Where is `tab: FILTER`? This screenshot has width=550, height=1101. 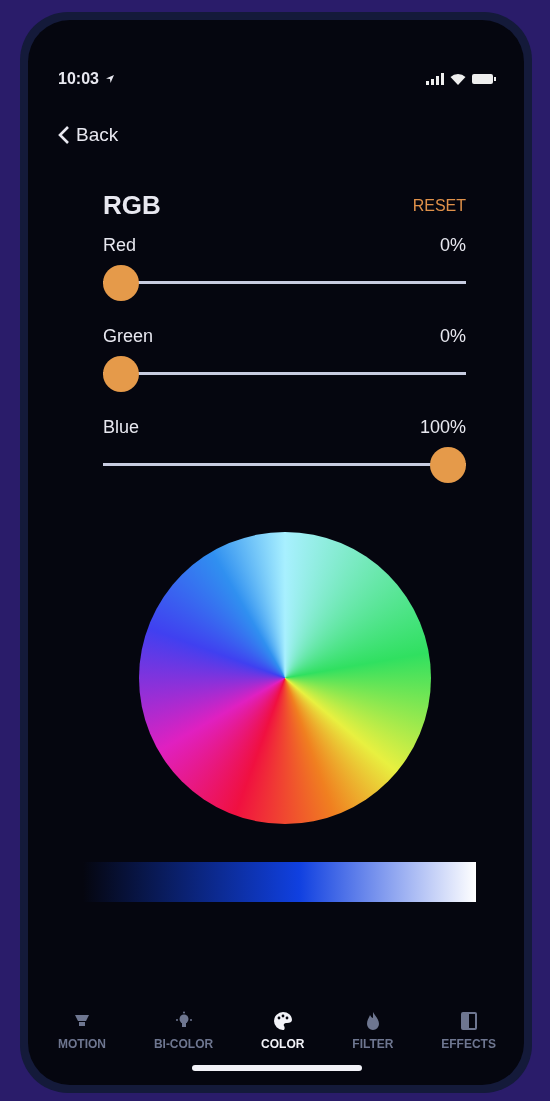
tab: FILTER is located at coordinates (373, 1031).